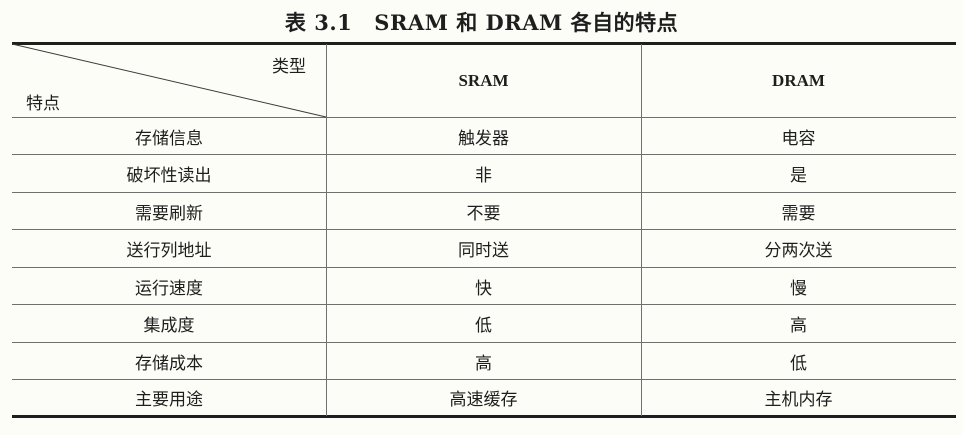 The image size is (963, 435). Describe the element at coordinates (798, 138) in the screenshot. I see `row-dram-cell: 电容` at that location.